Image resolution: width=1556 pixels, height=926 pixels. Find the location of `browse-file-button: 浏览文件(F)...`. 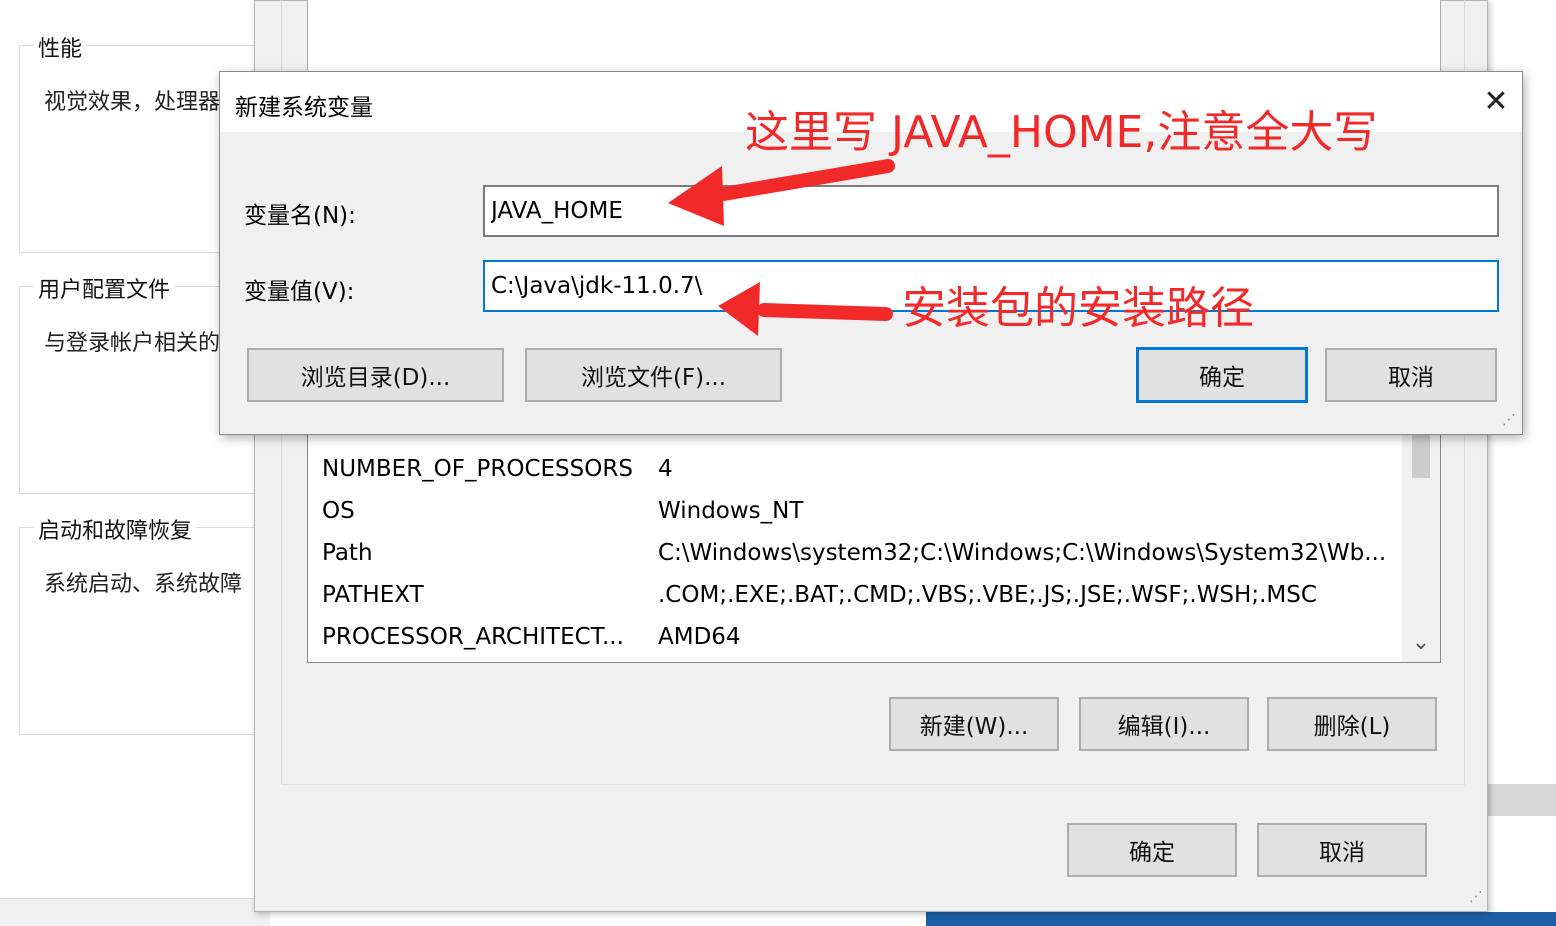

browse-file-button: 浏览文件(F)... is located at coordinates (653, 375).